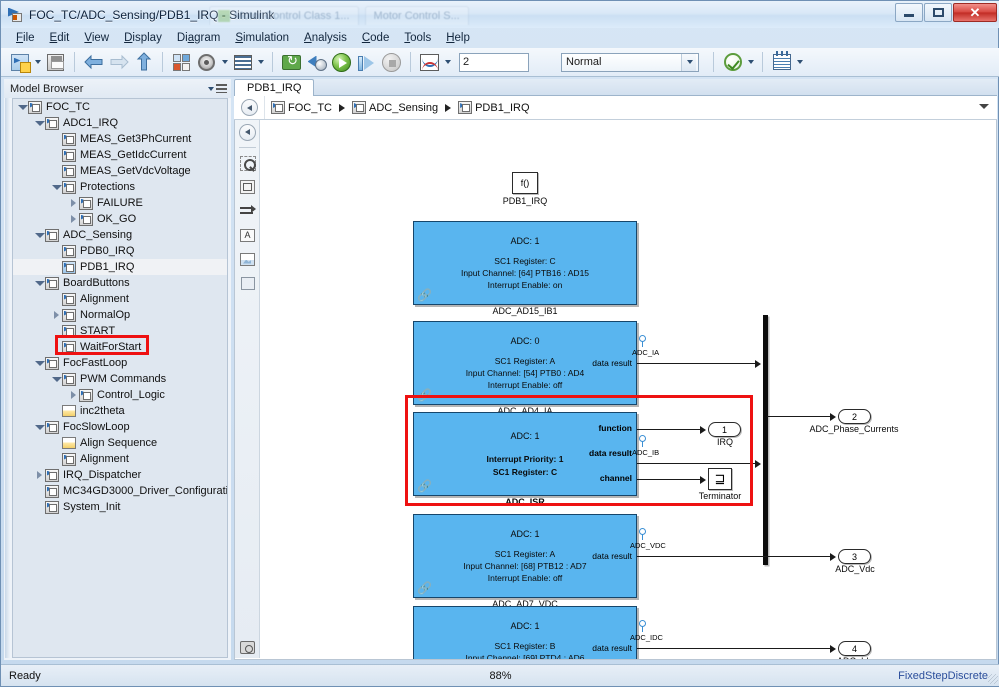  What do you see at coordinates (120, 491) in the screenshot?
I see `tree-node-mc34gd3000-driver-configuration: MC34GD3000_Driver_Configuration` at bounding box center [120, 491].